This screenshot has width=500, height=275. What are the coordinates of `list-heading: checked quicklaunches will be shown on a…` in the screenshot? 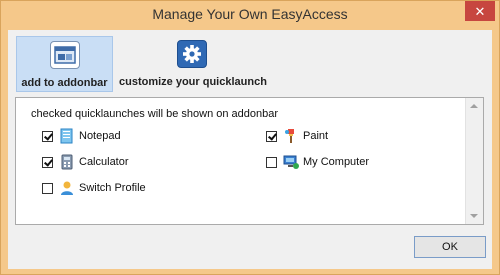 It's located at (155, 114).